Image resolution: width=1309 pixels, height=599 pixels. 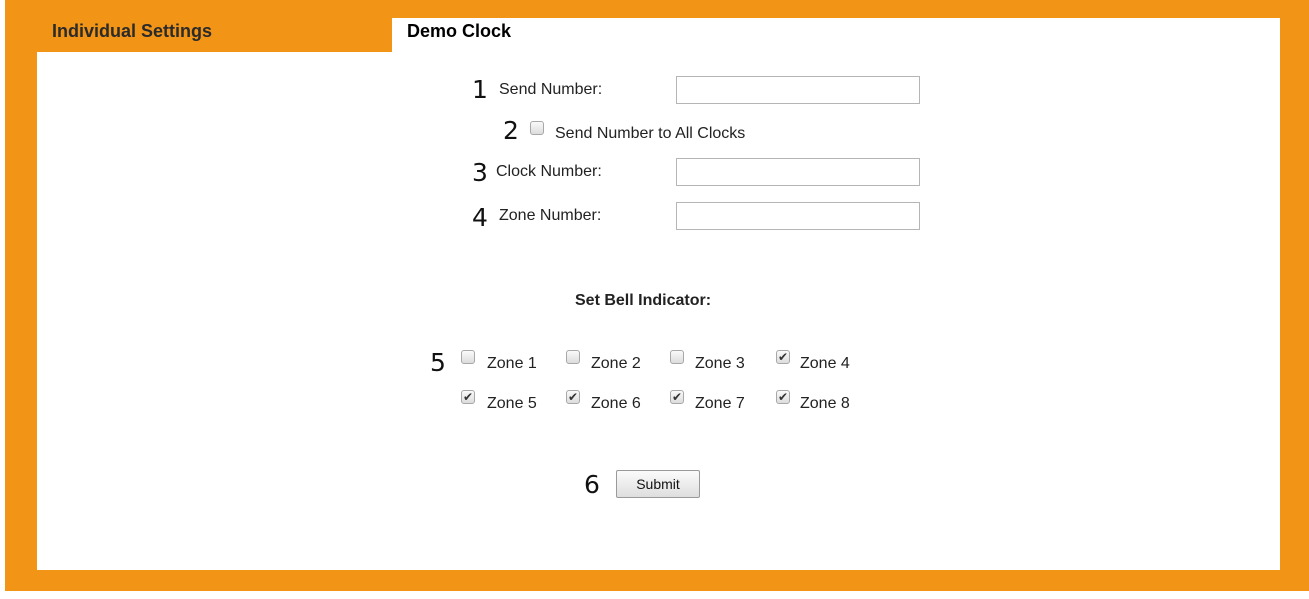 What do you see at coordinates (480, 172) in the screenshot?
I see `marker-3: 3` at bounding box center [480, 172].